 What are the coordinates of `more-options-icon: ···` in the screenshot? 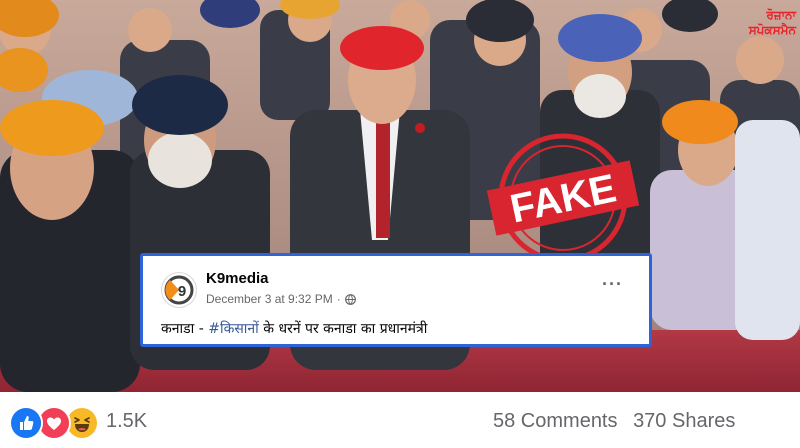 It's located at (612, 284).